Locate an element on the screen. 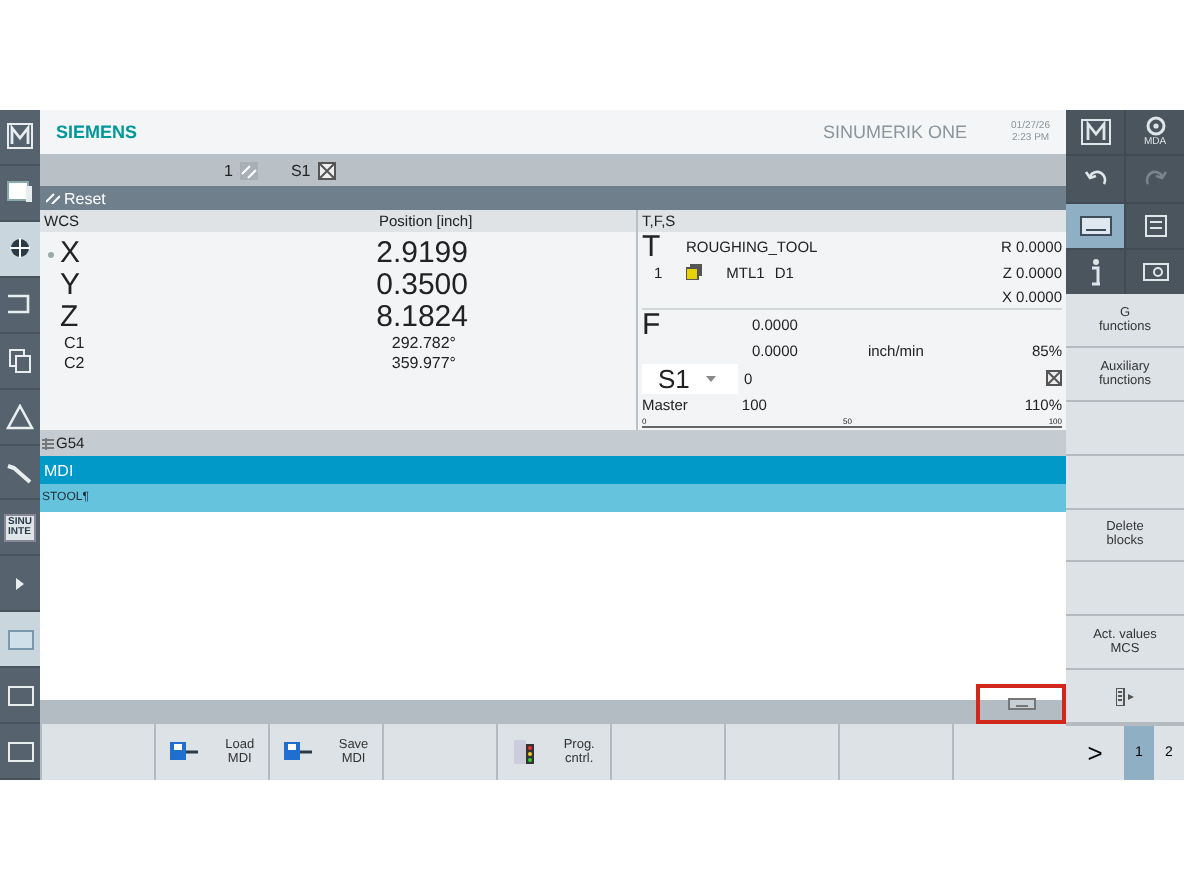  brand-logo: SIEMENS is located at coordinates (97, 132).